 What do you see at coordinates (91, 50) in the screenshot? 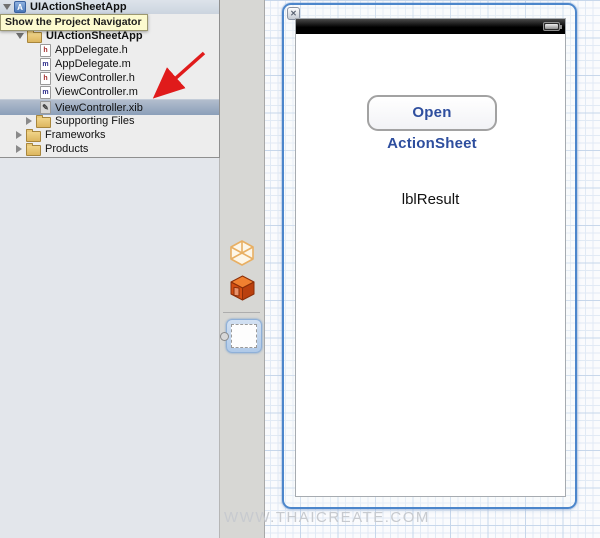
I see `file-label: AppDelegate.h` at bounding box center [91, 50].